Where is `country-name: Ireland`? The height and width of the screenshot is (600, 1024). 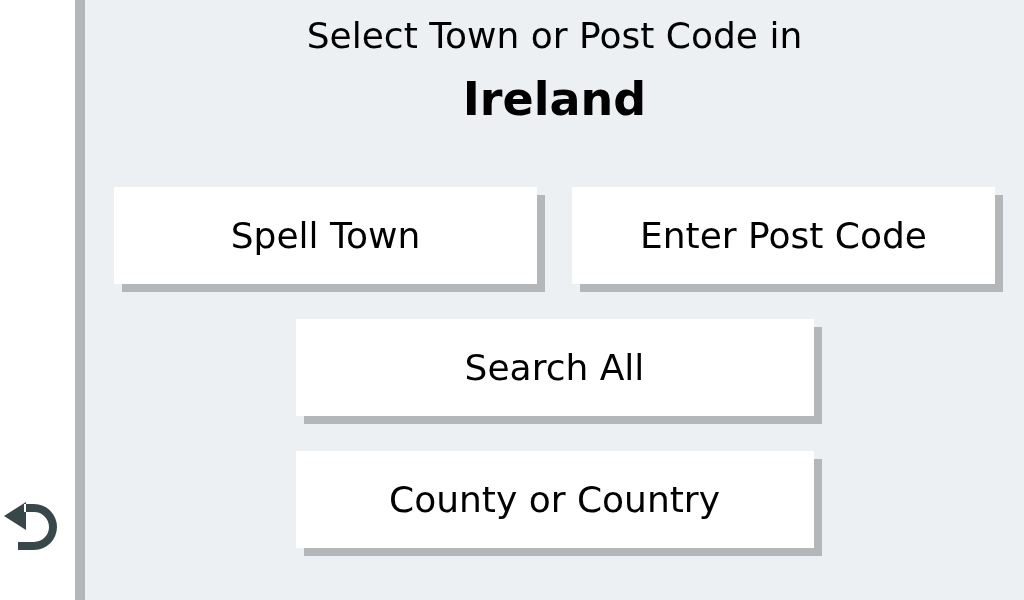
country-name: Ireland is located at coordinates (554, 99).